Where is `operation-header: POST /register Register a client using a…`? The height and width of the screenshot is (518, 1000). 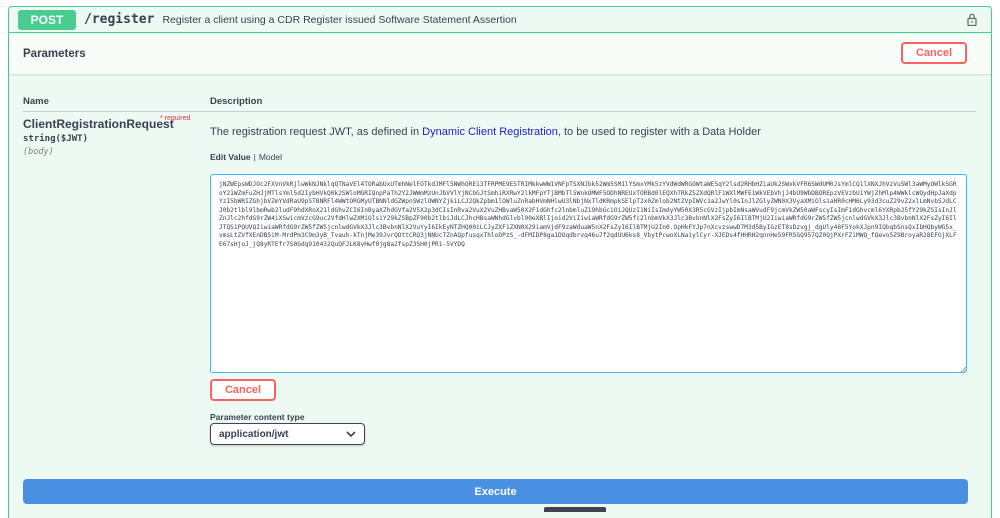 operation-header: POST /register Register a client using a… is located at coordinates (500, 20).